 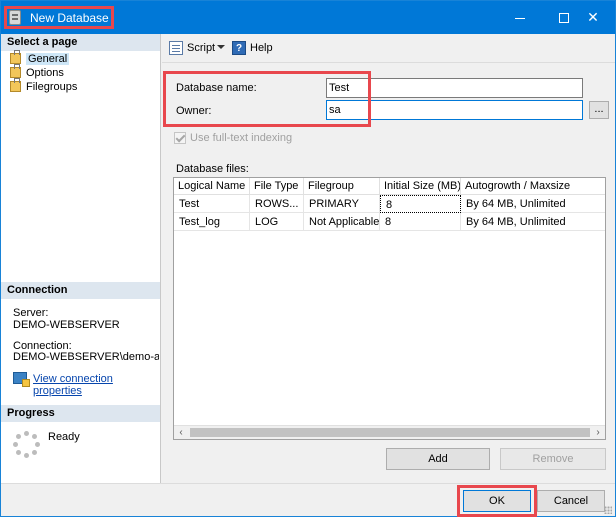 I want to click on script-icon, so click(x=176, y=48).